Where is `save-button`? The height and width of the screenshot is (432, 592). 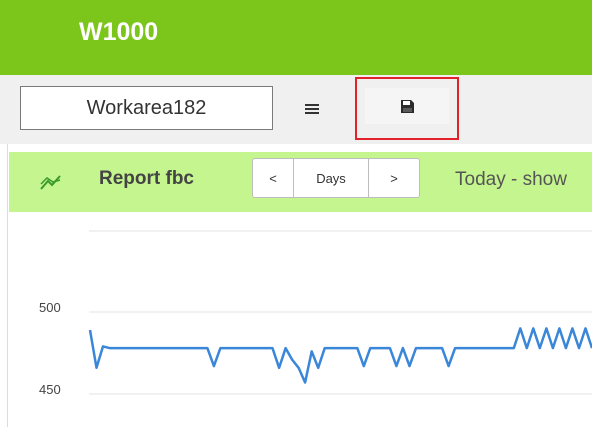
save-button is located at coordinates (407, 106).